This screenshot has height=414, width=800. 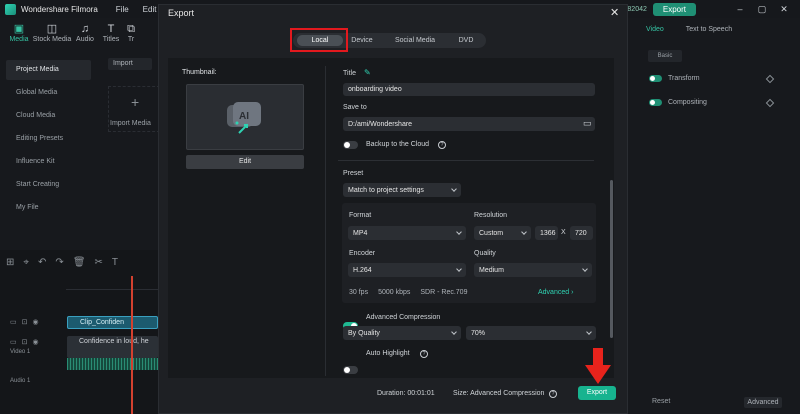 What do you see at coordinates (112, 283) in the screenshot?
I see `timeline-ruler` at bounding box center [112, 283].